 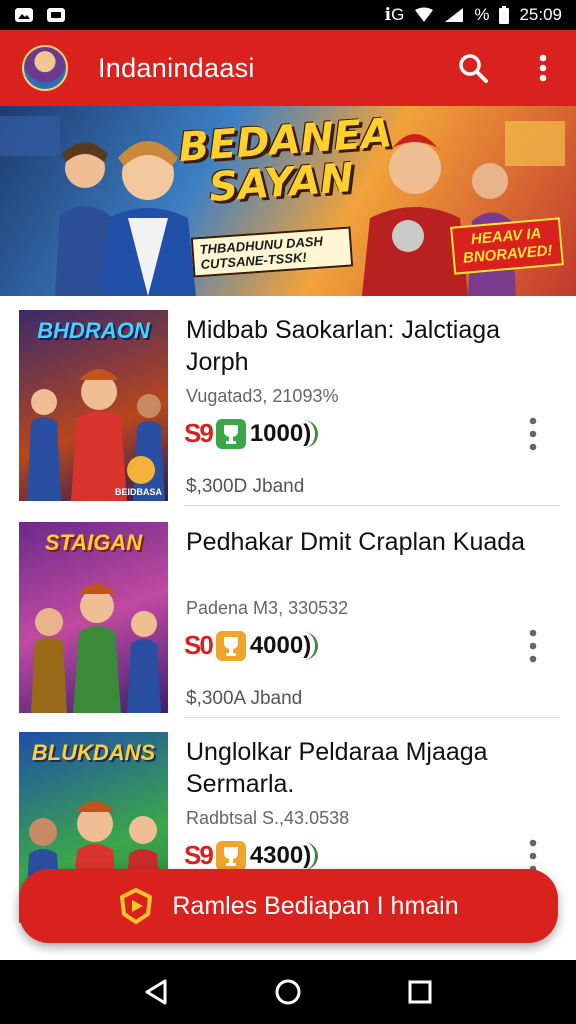 I want to click on status-left, so click(x=40, y=15).